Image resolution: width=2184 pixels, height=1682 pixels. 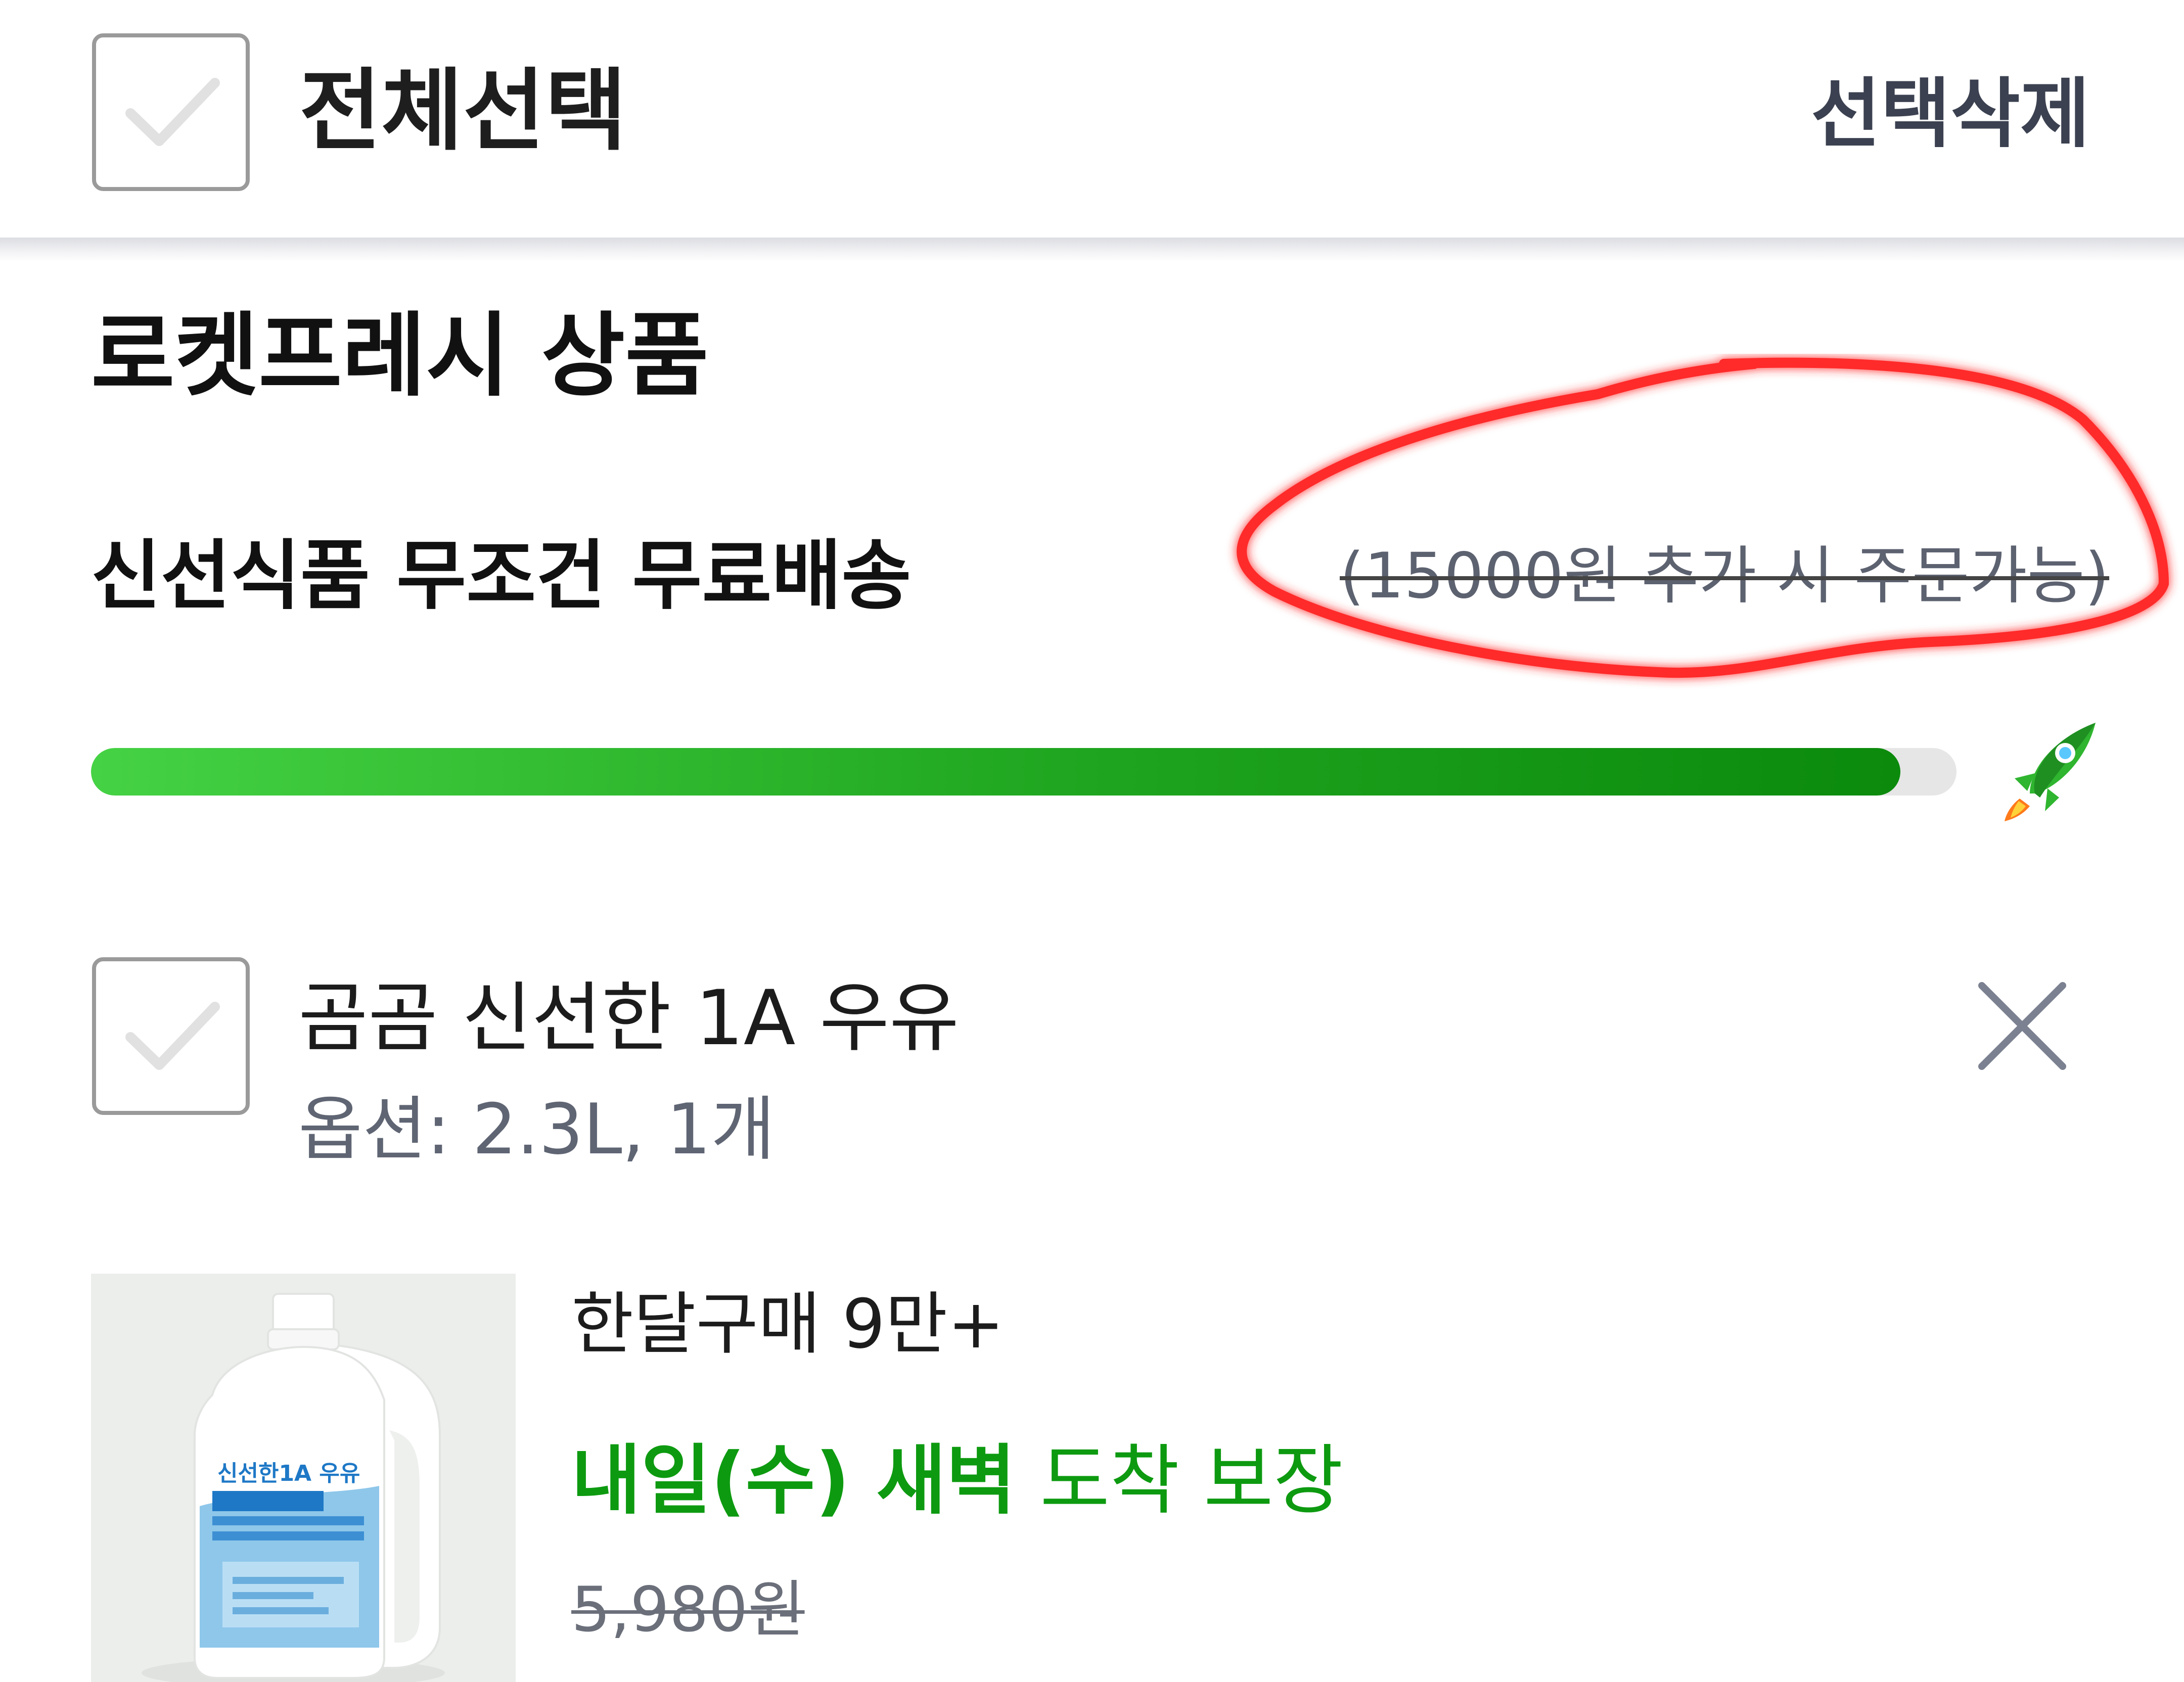 What do you see at coordinates (1092, 119) in the screenshot?
I see `cart-header: 전체선택 선택삭제` at bounding box center [1092, 119].